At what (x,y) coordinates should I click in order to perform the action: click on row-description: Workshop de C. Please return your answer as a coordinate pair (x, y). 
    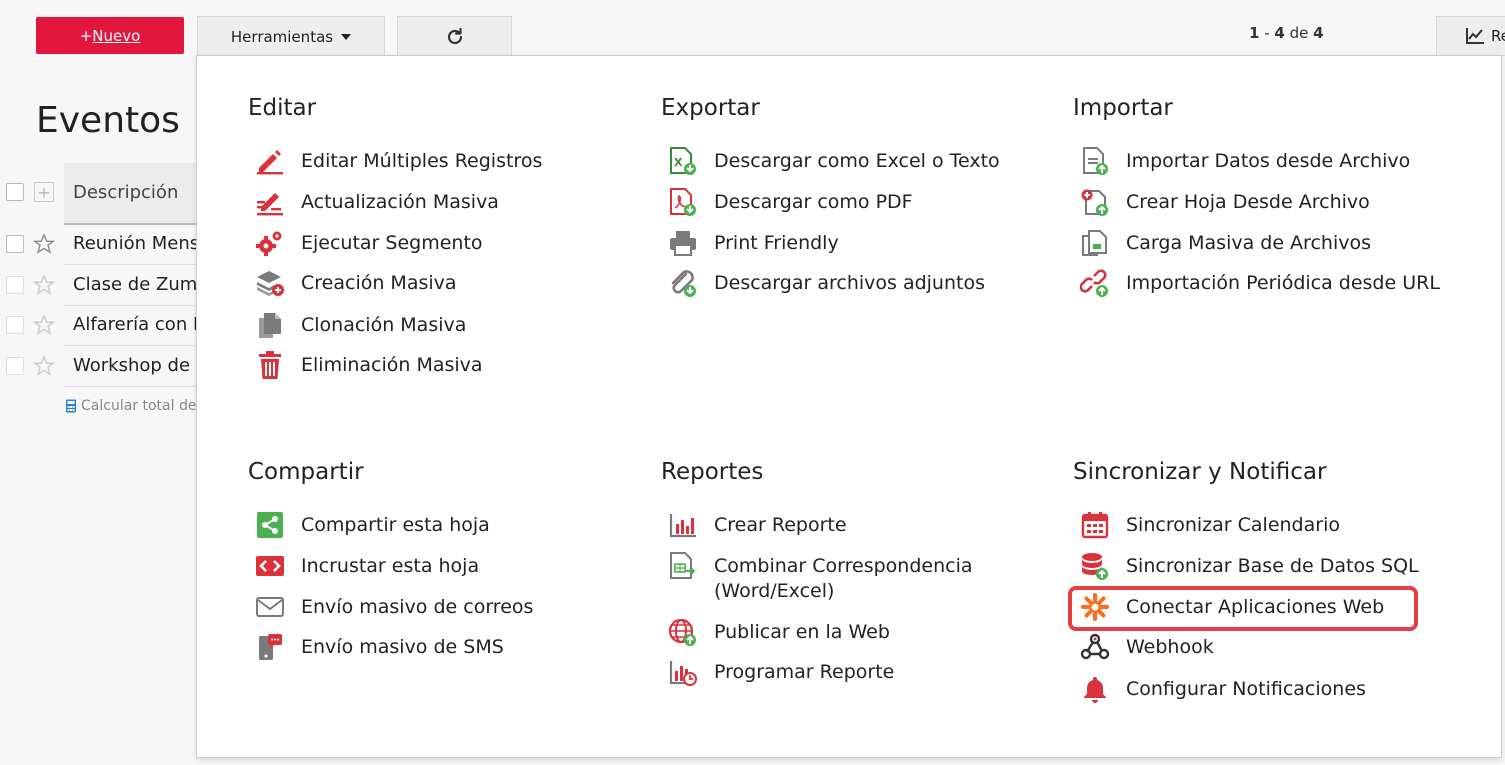
    Looking at the image, I should click on (141, 365).